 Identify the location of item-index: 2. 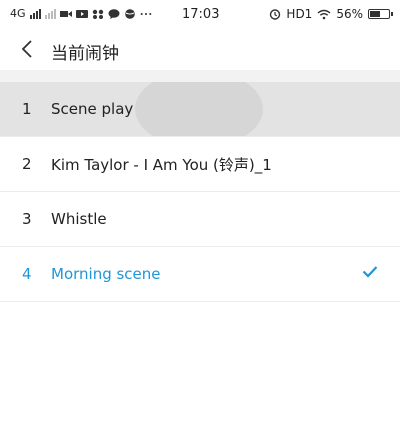
(27, 164).